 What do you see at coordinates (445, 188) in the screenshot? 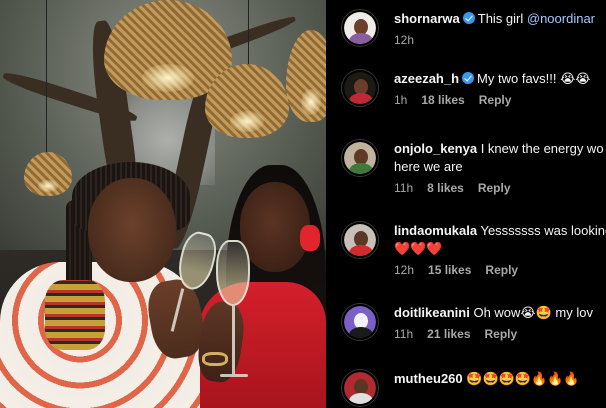
I see `comment-likes: 8 likes` at bounding box center [445, 188].